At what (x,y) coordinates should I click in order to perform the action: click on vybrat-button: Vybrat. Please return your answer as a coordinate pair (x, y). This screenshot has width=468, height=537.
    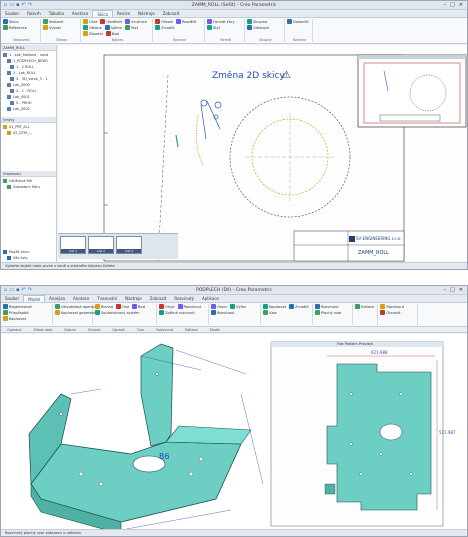
    Looking at the image, I should click on (52, 27).